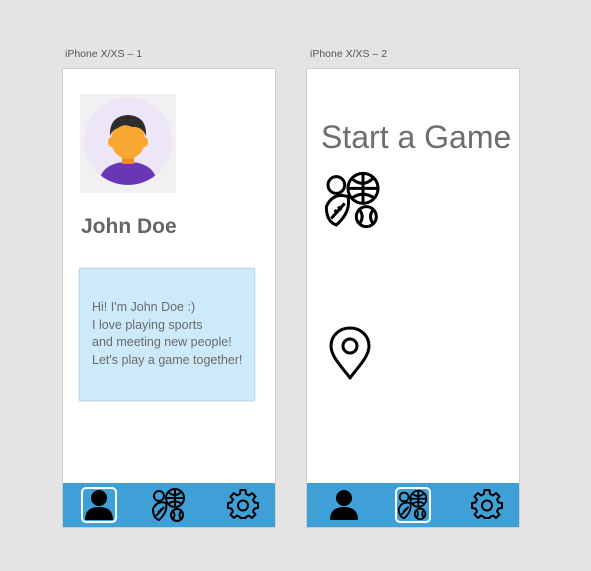 The image size is (591, 571). I want to click on sports-button, so click(353, 202).